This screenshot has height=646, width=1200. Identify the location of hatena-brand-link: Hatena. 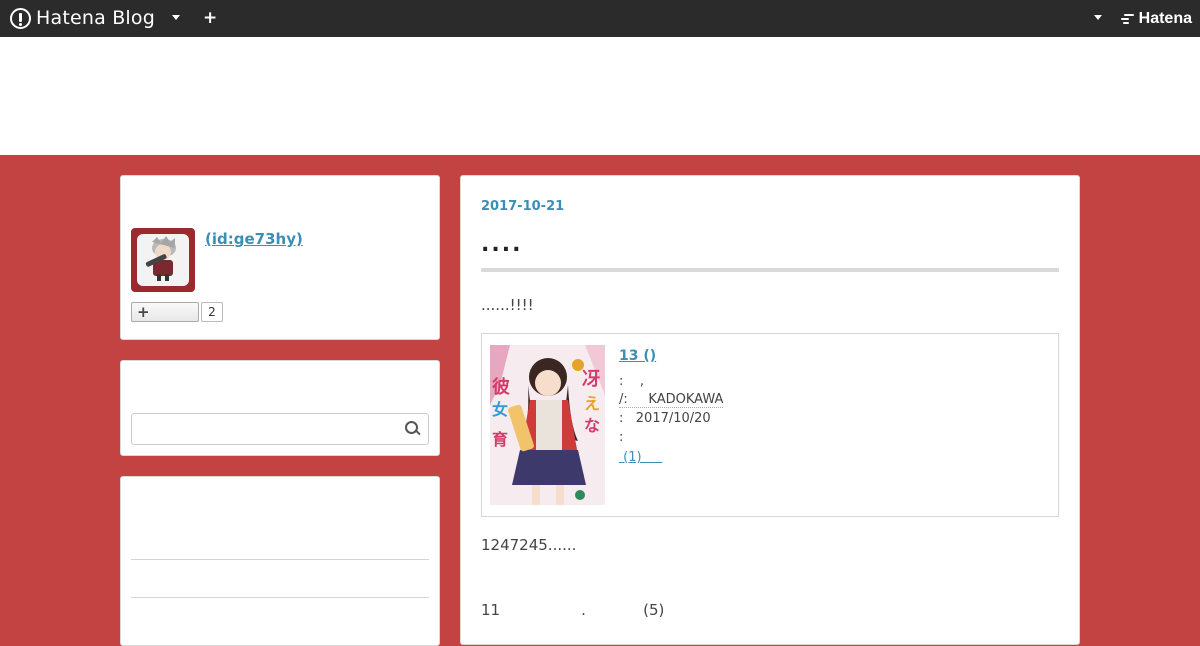
(1156, 19).